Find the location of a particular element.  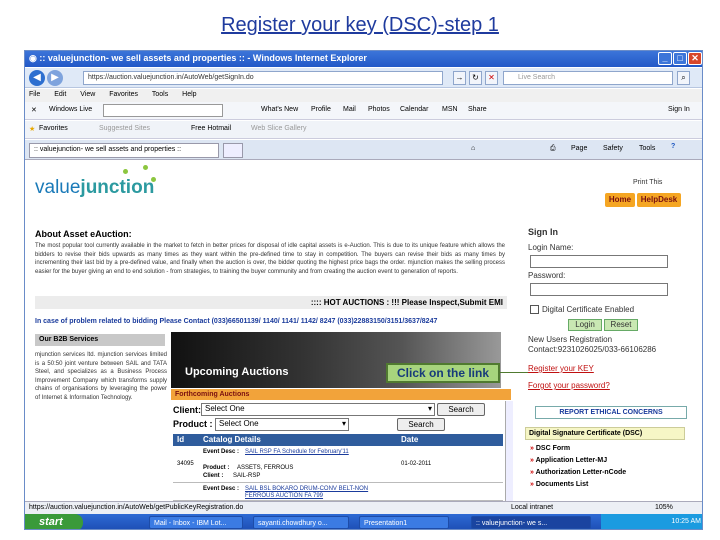

menu-edit: Edit is located at coordinates (60, 94).